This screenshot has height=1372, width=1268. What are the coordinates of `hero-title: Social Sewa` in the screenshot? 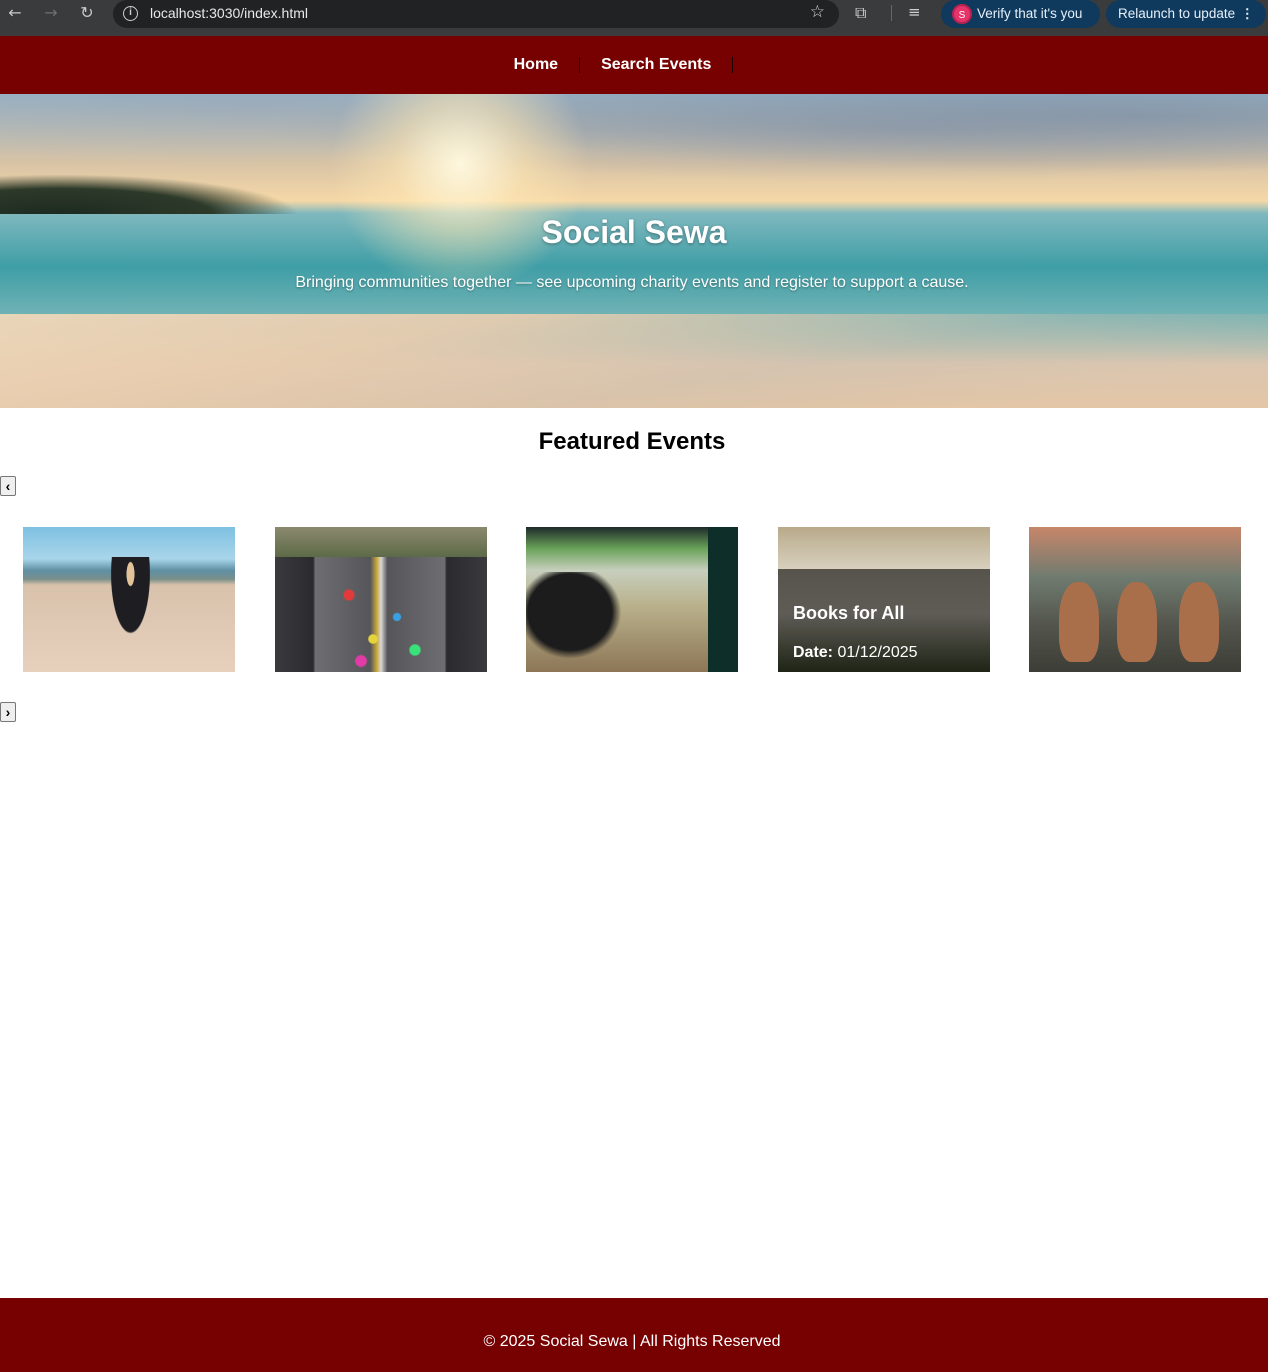 It's located at (634, 232).